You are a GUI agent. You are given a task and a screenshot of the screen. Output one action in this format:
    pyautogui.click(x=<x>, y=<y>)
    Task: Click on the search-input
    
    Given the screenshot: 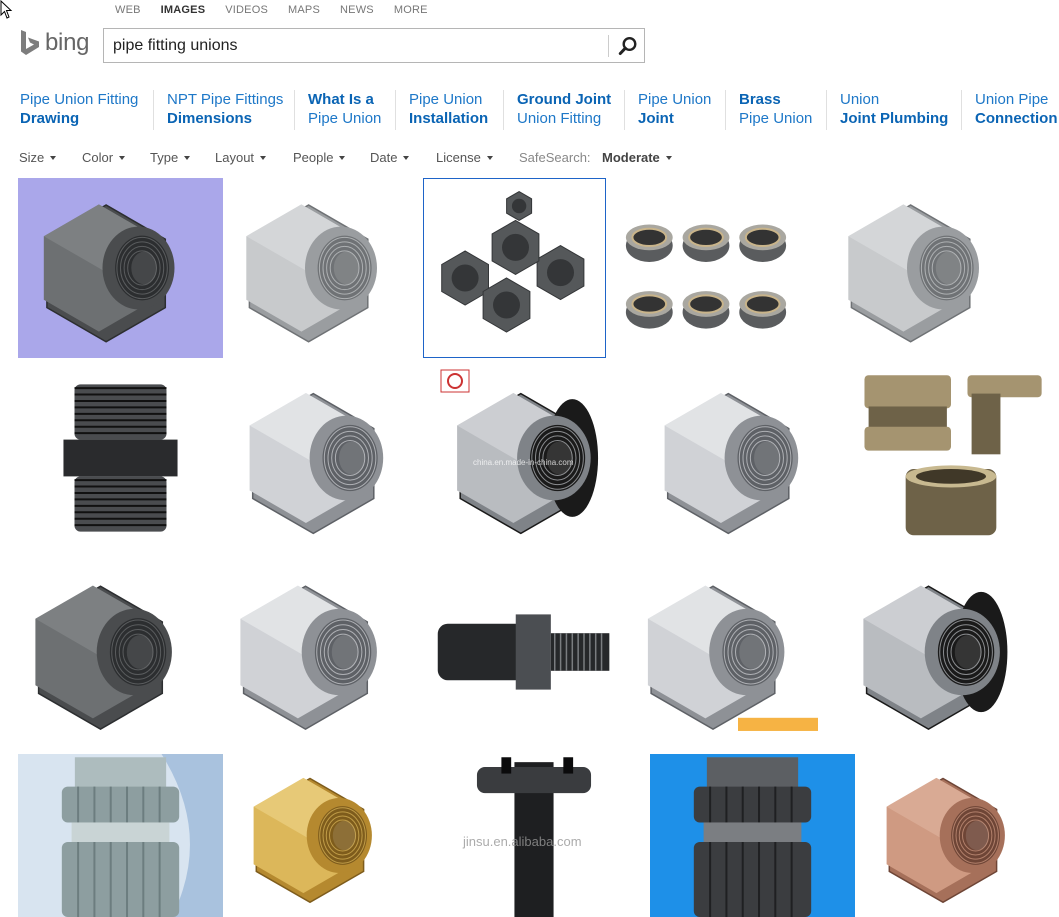 What is the action you would take?
    pyautogui.click(x=358, y=46)
    